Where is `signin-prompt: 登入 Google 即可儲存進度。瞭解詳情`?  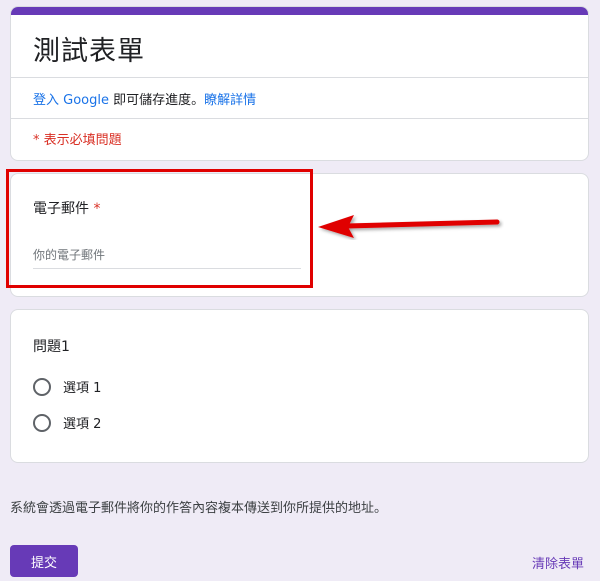
signin-prompt: 登入 Google 即可儲存進度。瞭解詳情 is located at coordinates (144, 98).